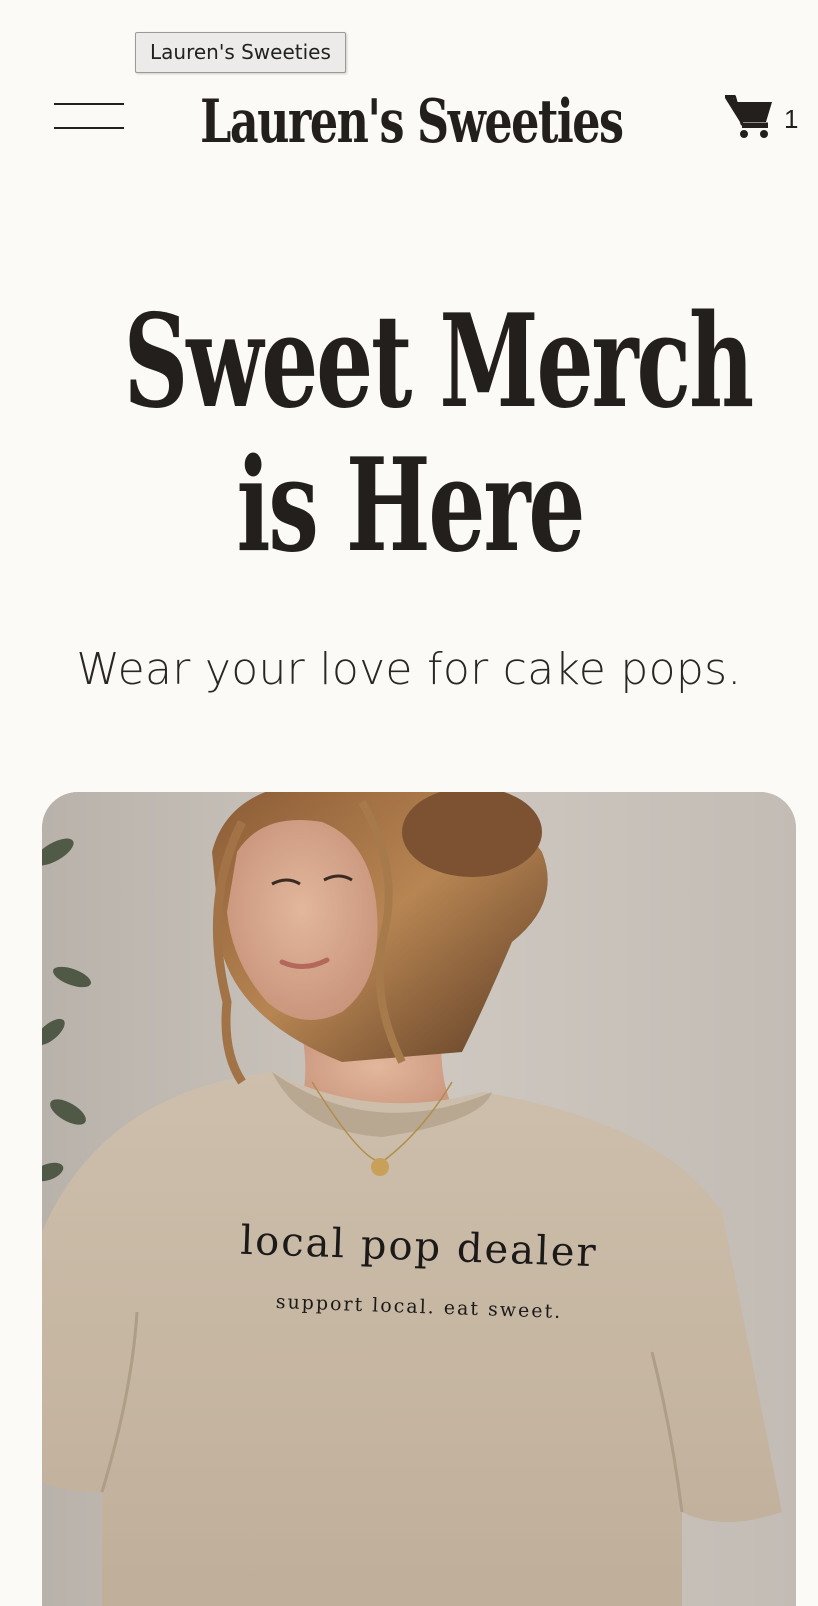 This screenshot has height=1606, width=818. I want to click on hero-subheading: Wear your love for cake pops., so click(409, 669).